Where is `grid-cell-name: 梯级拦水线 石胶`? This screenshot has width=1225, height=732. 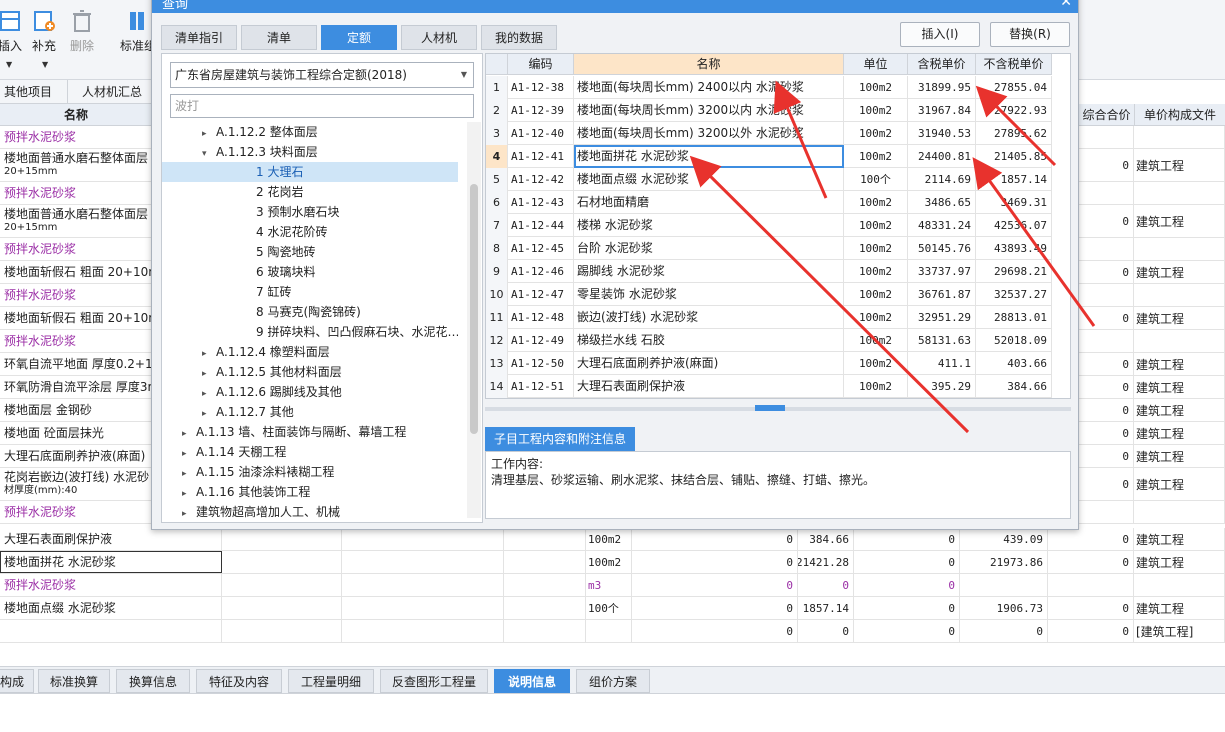
grid-cell-name: 梯级拦水线 石胶 is located at coordinates (709, 340).